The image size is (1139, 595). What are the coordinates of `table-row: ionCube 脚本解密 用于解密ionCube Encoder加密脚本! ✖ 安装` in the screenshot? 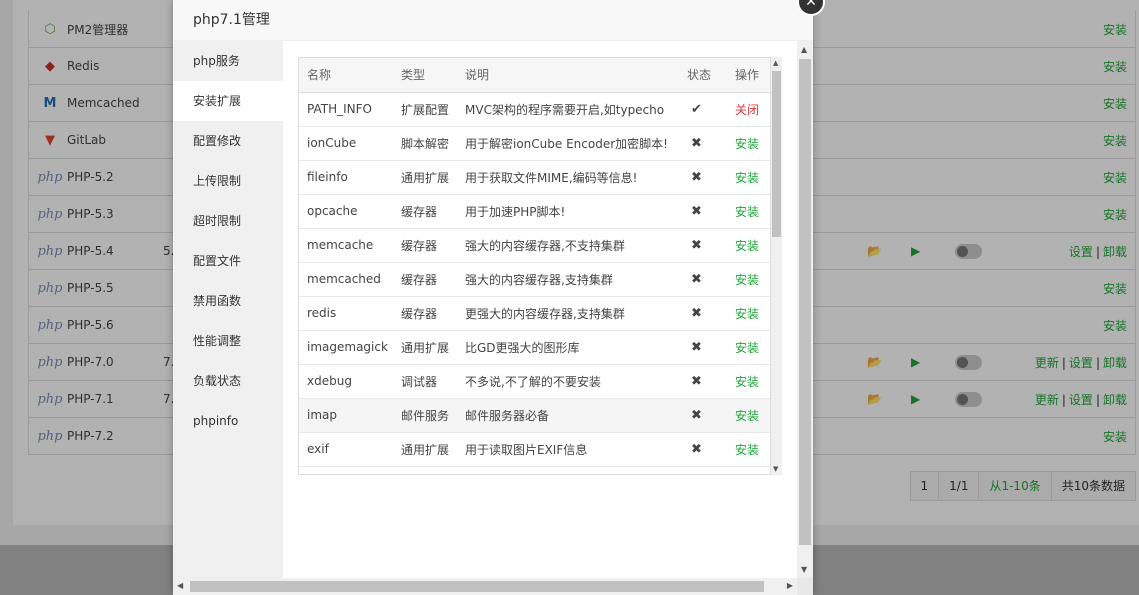 It's located at (534, 143).